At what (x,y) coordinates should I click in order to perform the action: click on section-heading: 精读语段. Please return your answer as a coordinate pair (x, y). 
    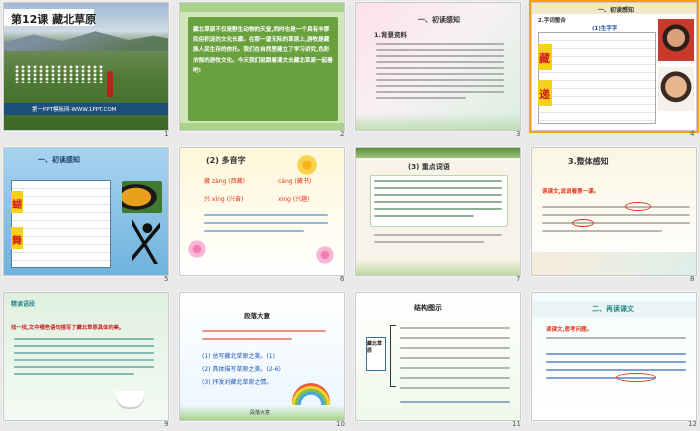
    Looking at the image, I should click on (23, 304).